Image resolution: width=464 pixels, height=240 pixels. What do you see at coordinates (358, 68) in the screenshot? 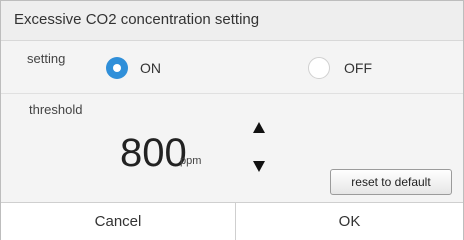
I see `radio-off-label: OFF` at bounding box center [358, 68].